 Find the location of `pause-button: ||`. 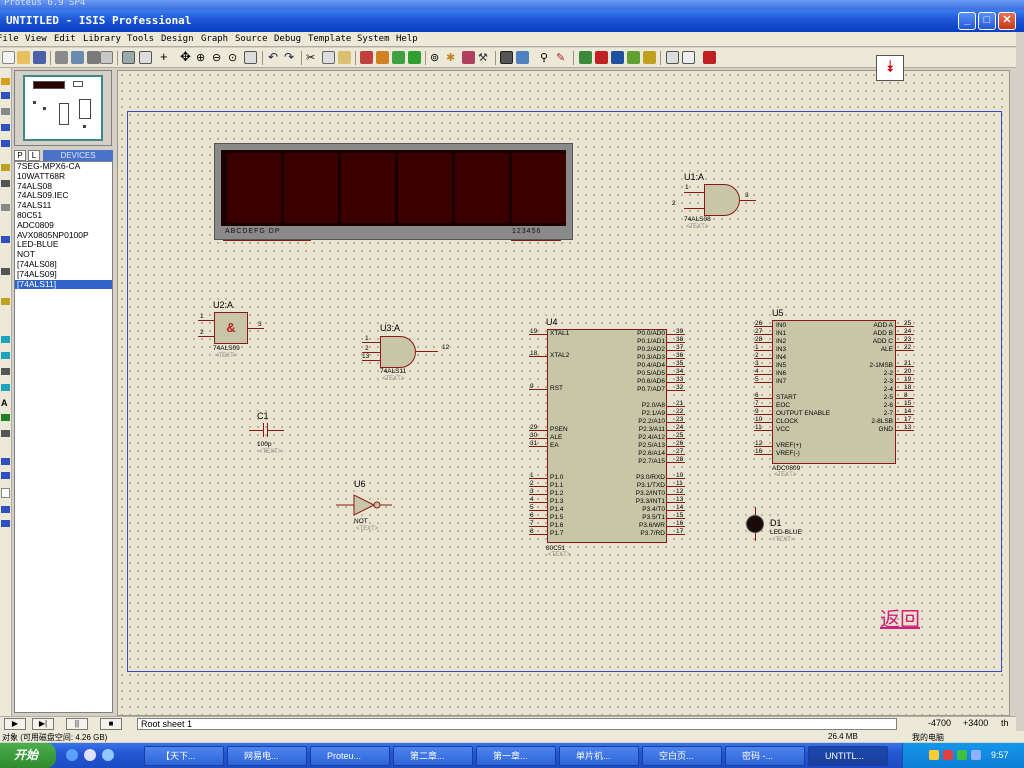

pause-button: || is located at coordinates (77, 724).